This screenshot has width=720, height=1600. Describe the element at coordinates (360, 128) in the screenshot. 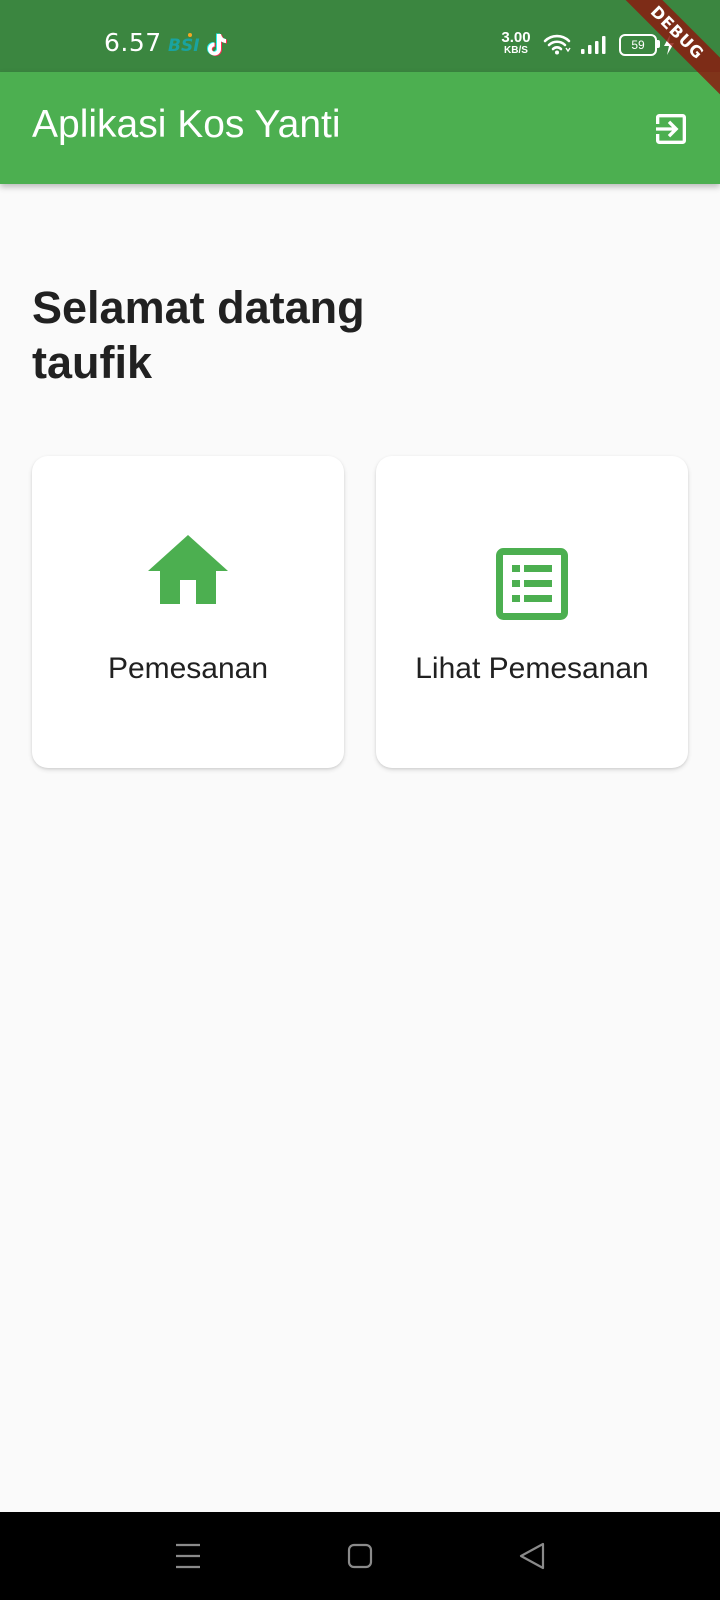

I see `app-bar: Aplikasi Kos Yanti` at that location.